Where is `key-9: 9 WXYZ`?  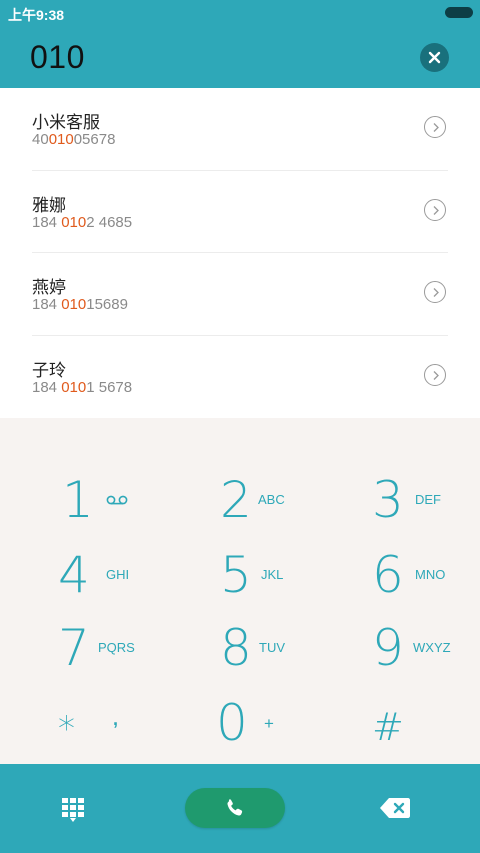 key-9: 9 WXYZ is located at coordinates (400, 655).